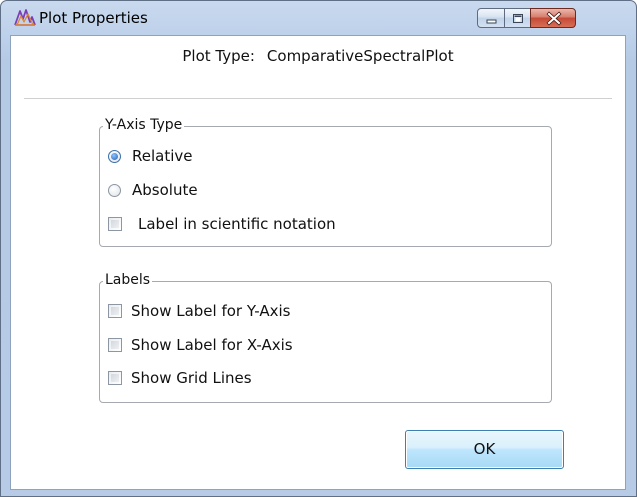 The image size is (637, 497). I want to click on plot-type-label: Plot Type:, so click(218, 56).